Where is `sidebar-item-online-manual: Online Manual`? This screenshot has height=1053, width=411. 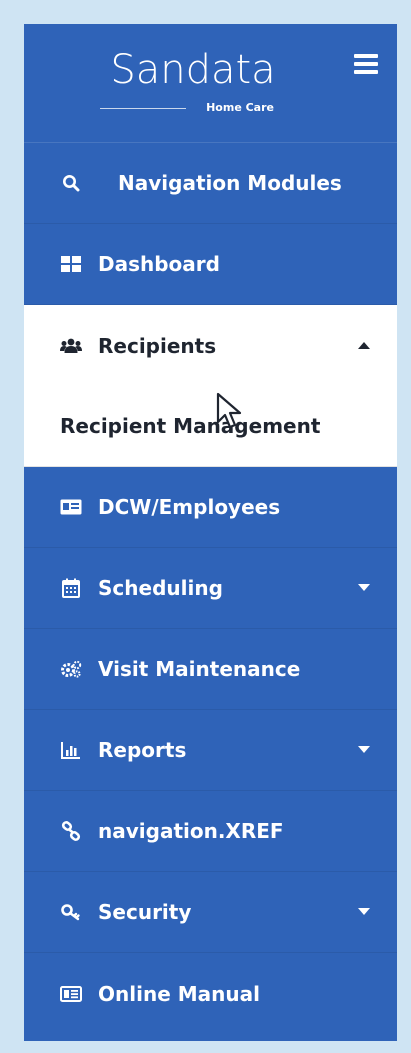
sidebar-item-online-manual: Online Manual is located at coordinates (210, 993).